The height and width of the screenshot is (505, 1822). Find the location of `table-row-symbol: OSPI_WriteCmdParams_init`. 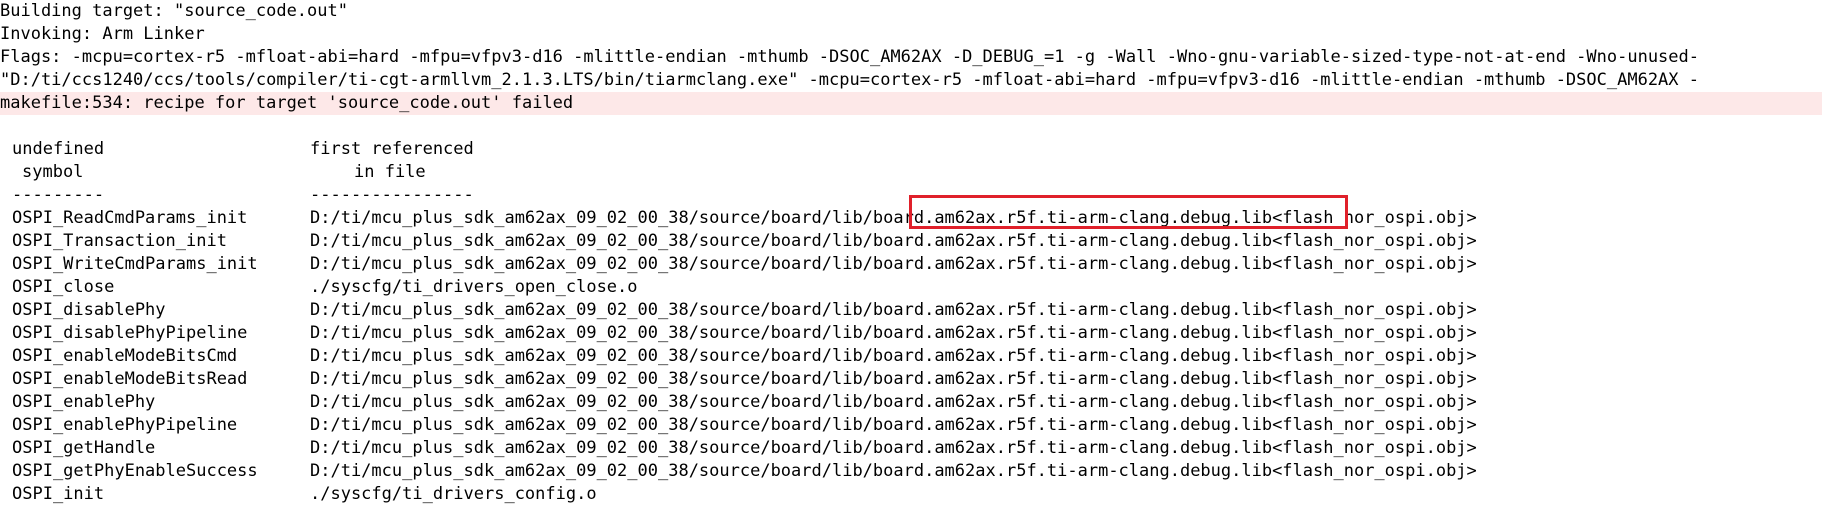

table-row-symbol: OSPI_WriteCmdParams_init is located at coordinates (135, 264).